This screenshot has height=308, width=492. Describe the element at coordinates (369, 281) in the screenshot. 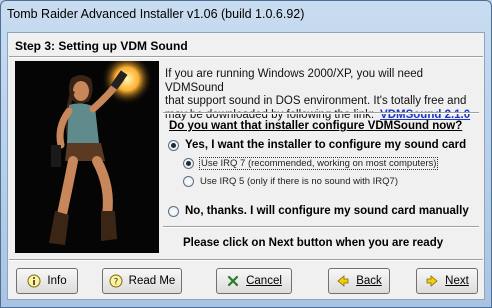

I see `back-button-label: Back` at that location.